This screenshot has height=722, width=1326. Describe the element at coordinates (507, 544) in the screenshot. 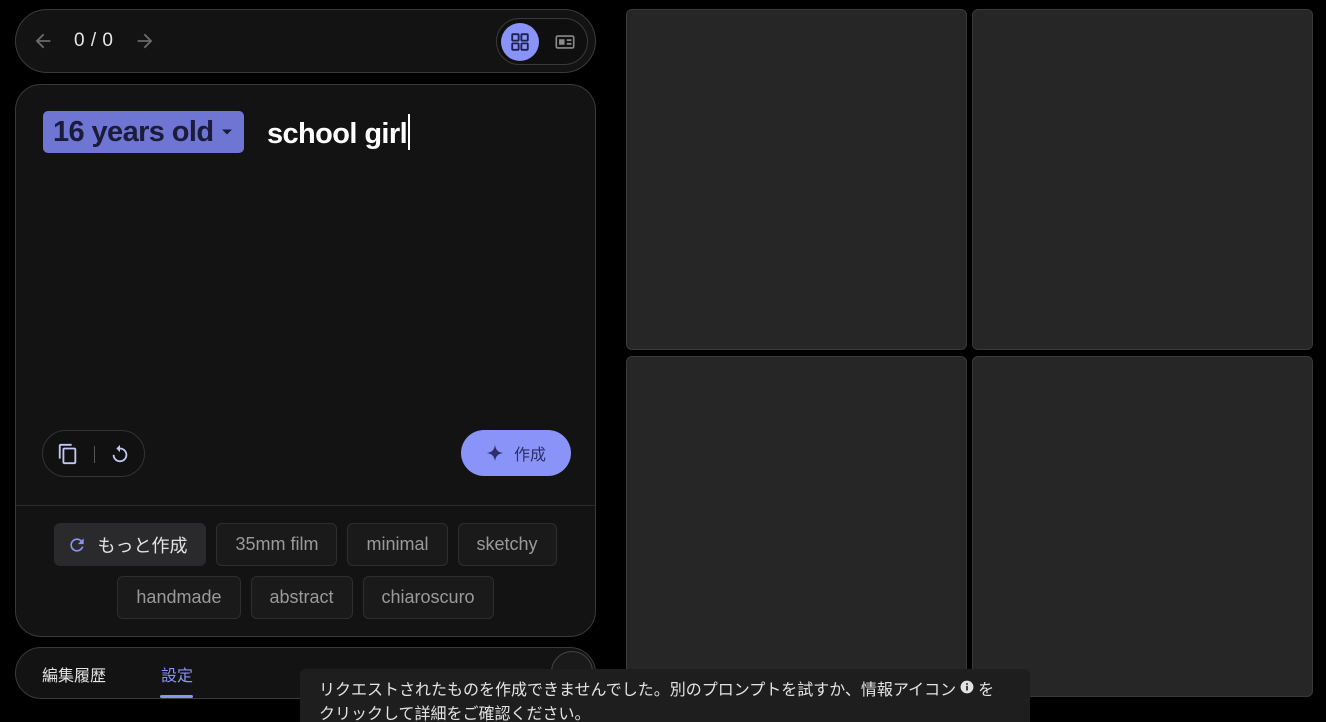

I see `suggestion-chip: sketchy` at that location.